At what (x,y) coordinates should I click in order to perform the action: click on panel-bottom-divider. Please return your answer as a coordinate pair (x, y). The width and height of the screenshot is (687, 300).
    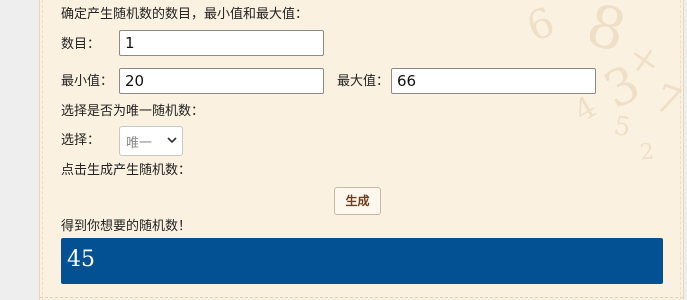
    Looking at the image, I should click on (361, 297).